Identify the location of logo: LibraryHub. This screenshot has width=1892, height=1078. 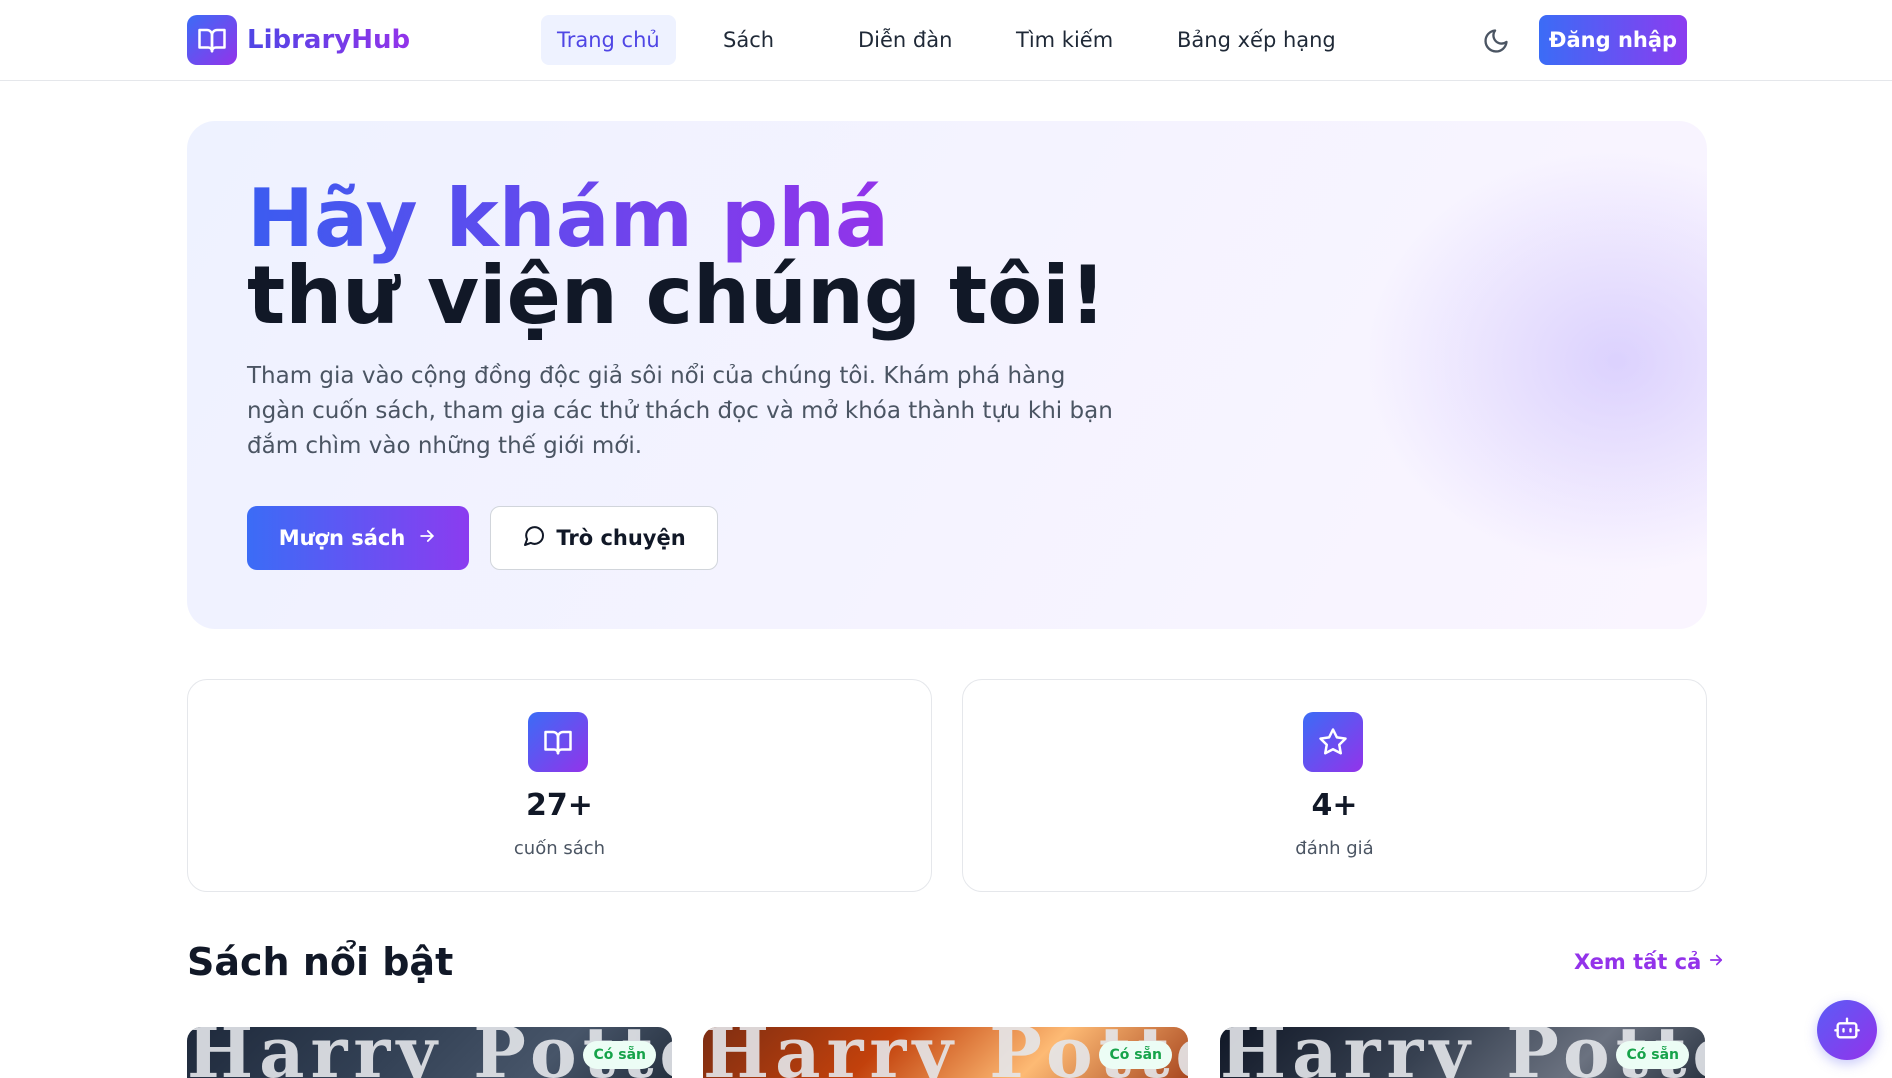
(298, 40).